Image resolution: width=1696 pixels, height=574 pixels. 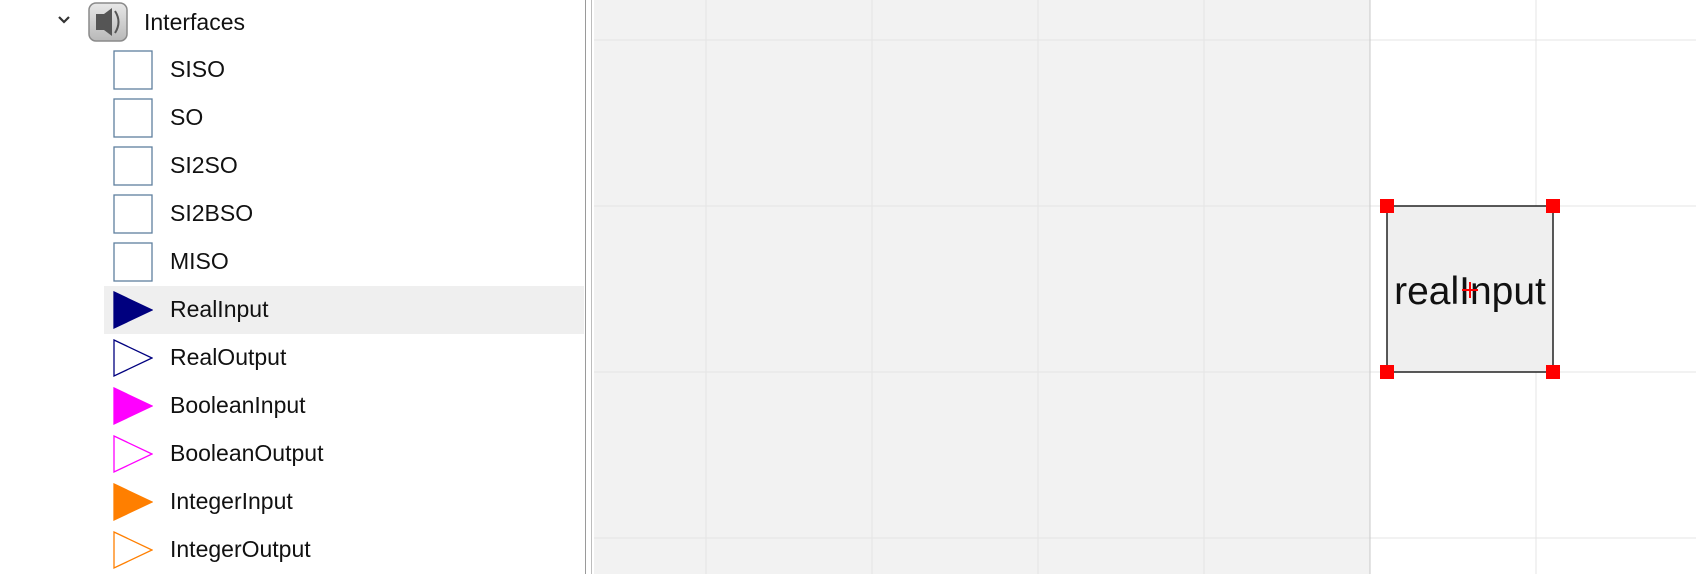 What do you see at coordinates (64, 20) in the screenshot?
I see `chevron-down-icon` at bounding box center [64, 20].